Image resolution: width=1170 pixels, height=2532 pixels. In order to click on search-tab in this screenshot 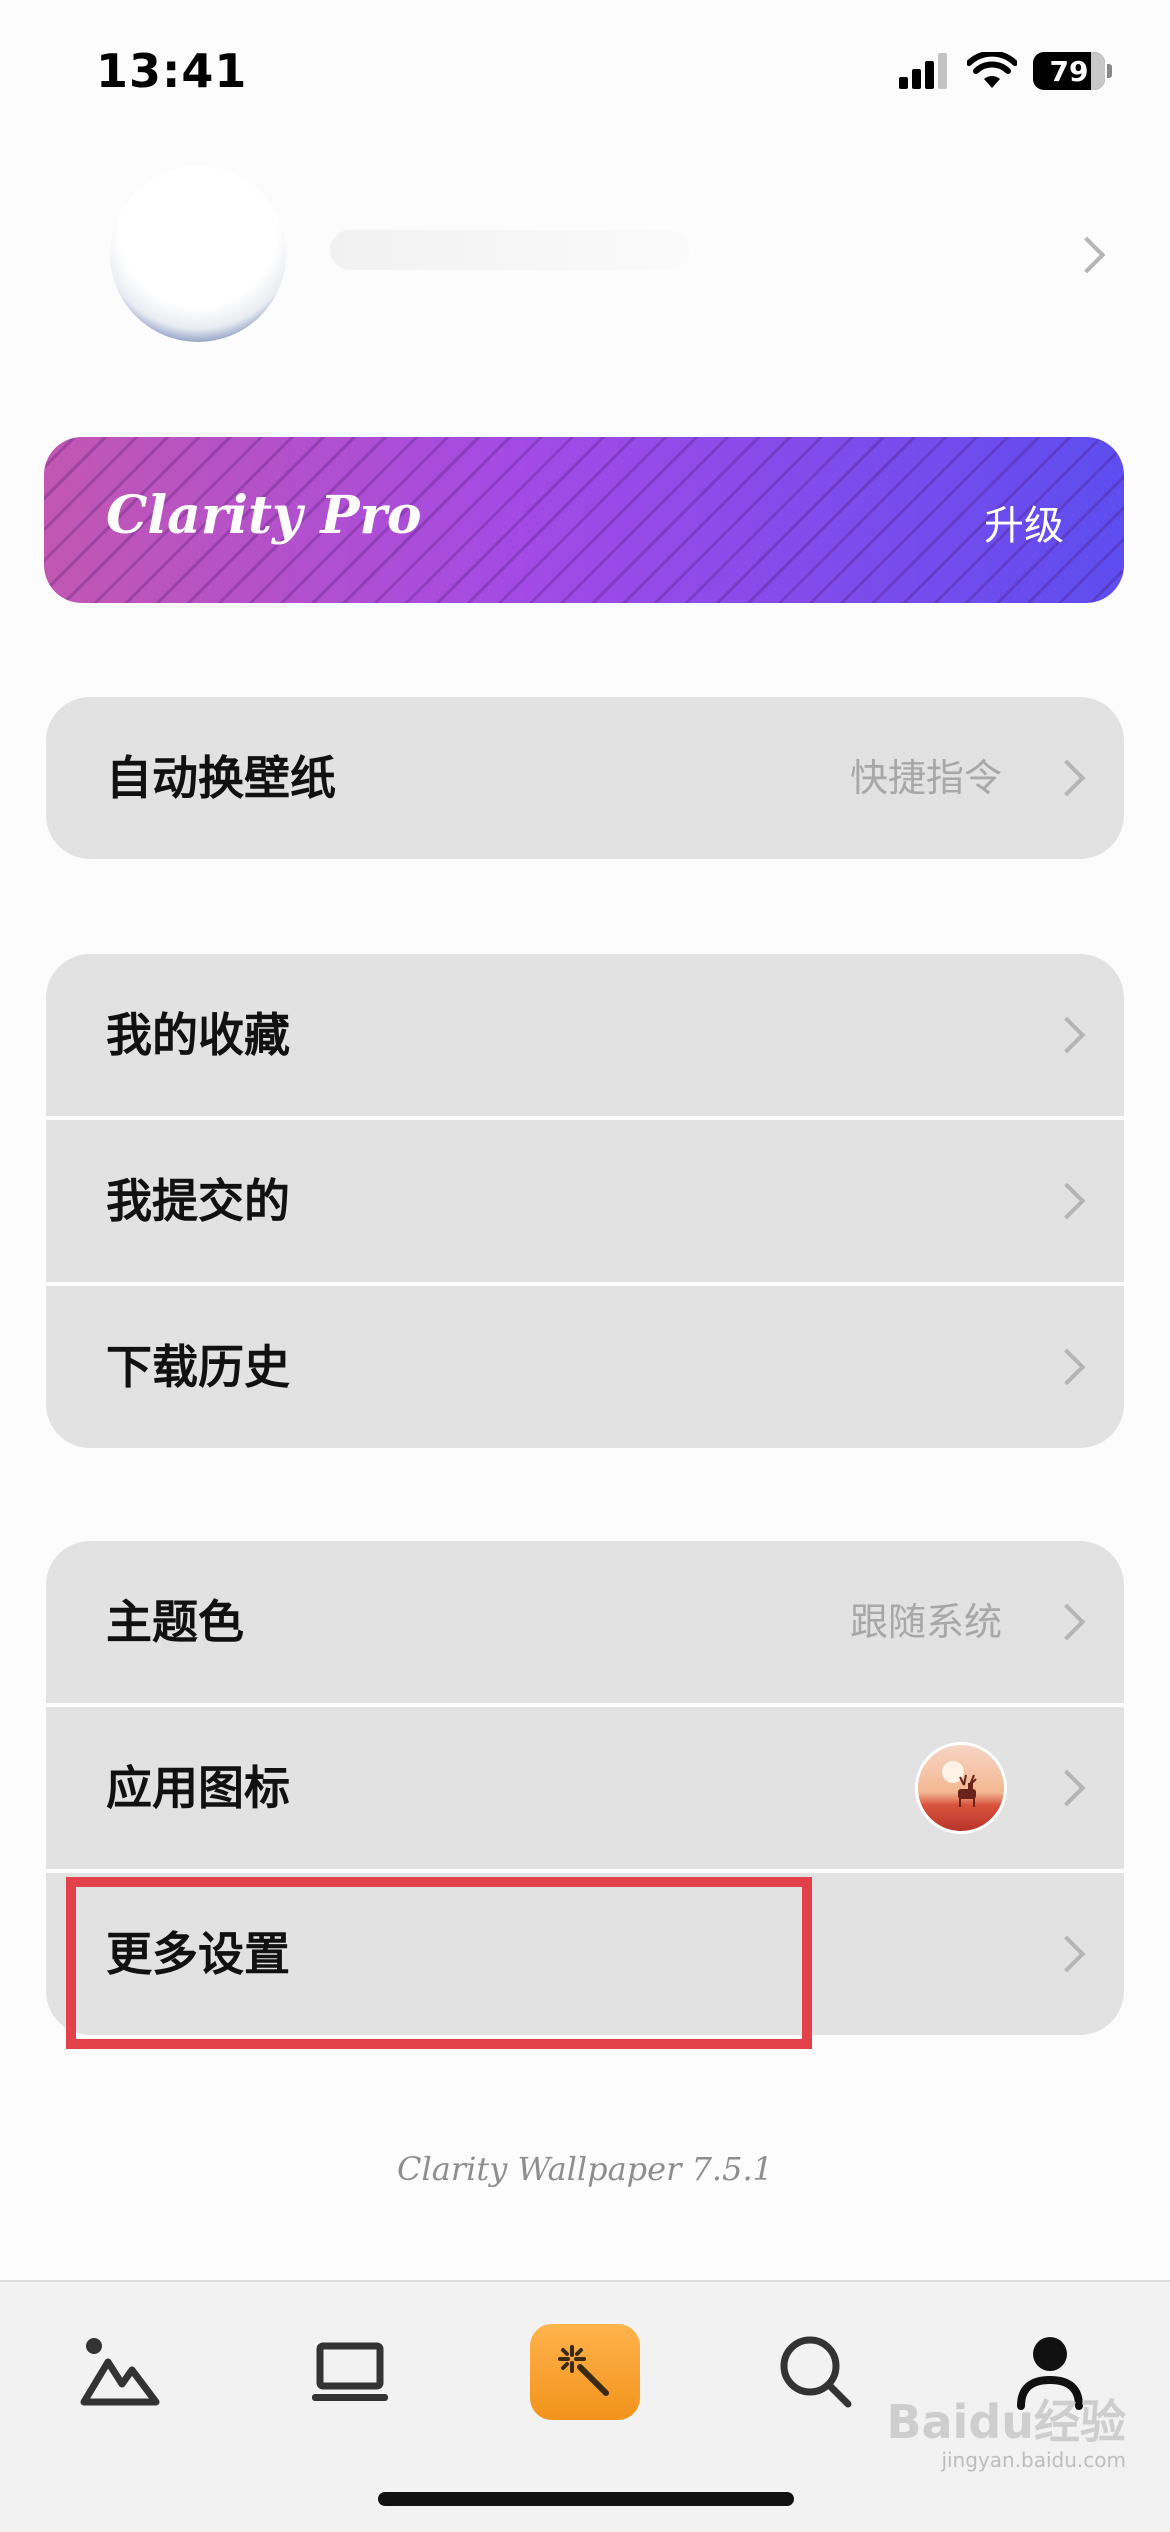, I will do `click(816, 2372)`.